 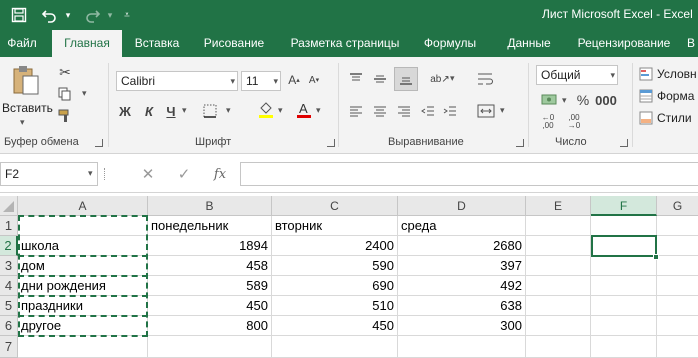 What do you see at coordinates (677, 326) in the screenshot?
I see `cell-g6` at bounding box center [677, 326].